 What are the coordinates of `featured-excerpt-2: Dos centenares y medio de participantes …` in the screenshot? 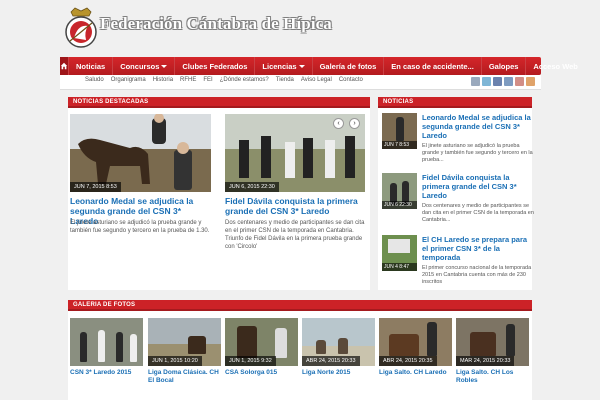 It's located at (295, 235).